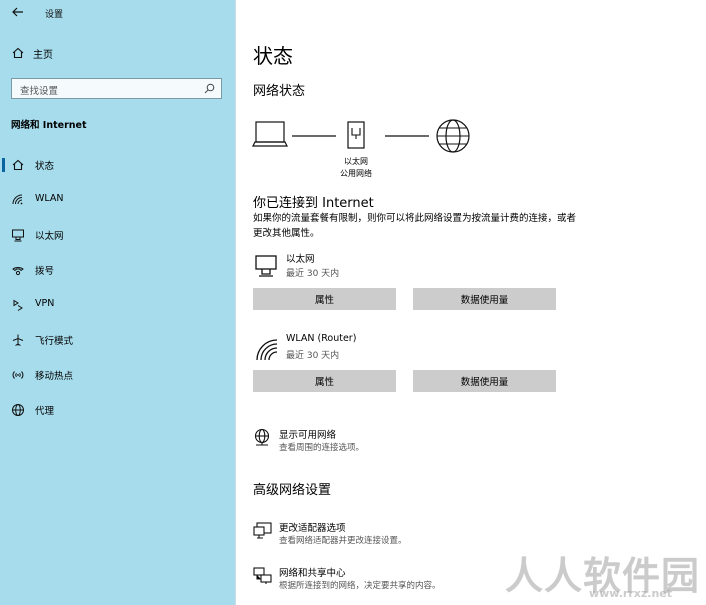  I want to click on sidebar-item-status: 状态, so click(117, 165).